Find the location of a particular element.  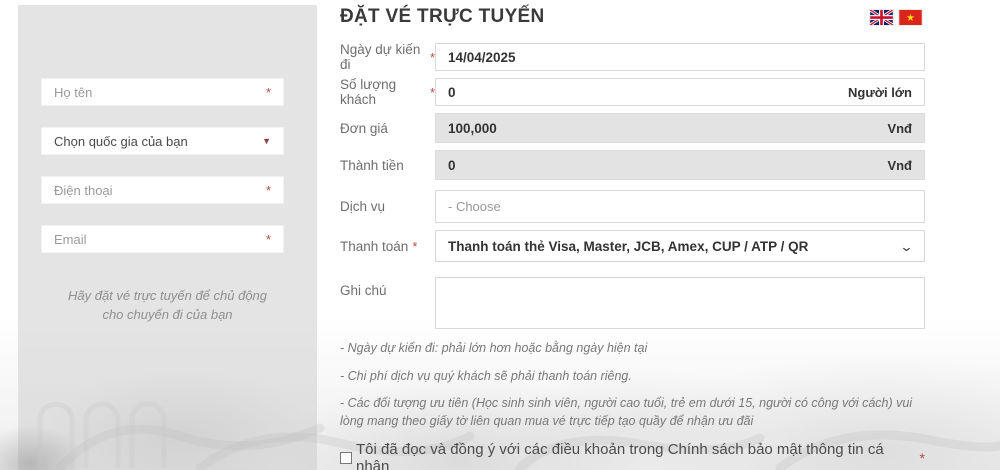

date-input: 14/04/2025 is located at coordinates (680, 57).